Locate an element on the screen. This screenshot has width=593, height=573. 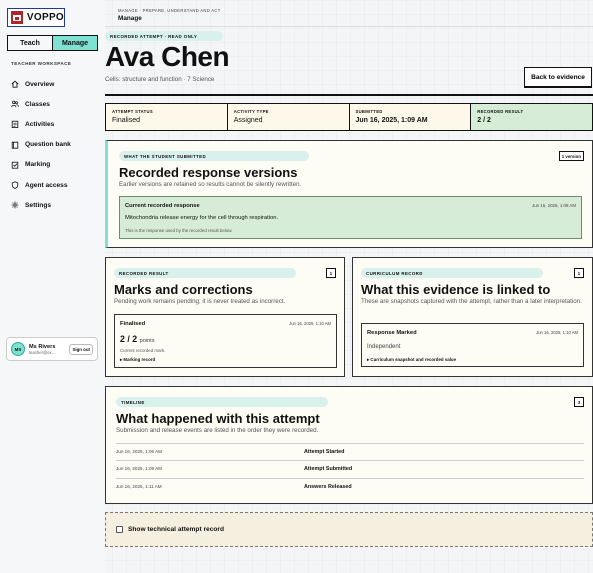
sidebar-item-classes: Classes is located at coordinates (41, 104).